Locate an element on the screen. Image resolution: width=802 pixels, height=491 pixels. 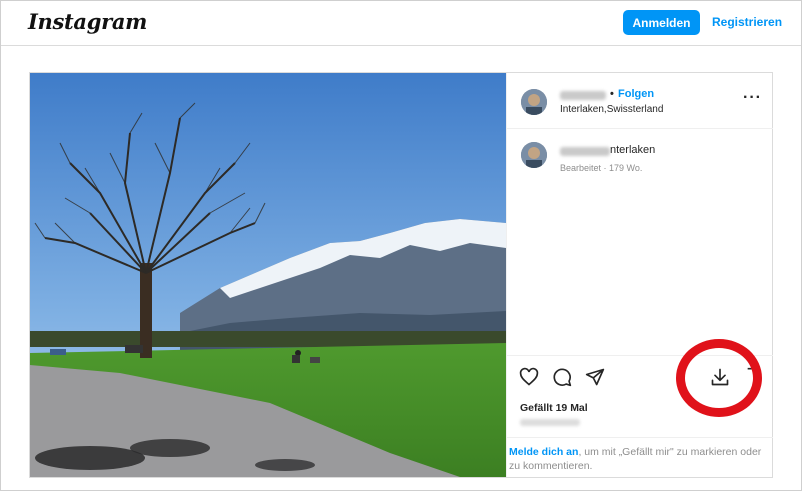
top-bar: Instagram Anmelden Registrieren is located at coordinates (401, 23).